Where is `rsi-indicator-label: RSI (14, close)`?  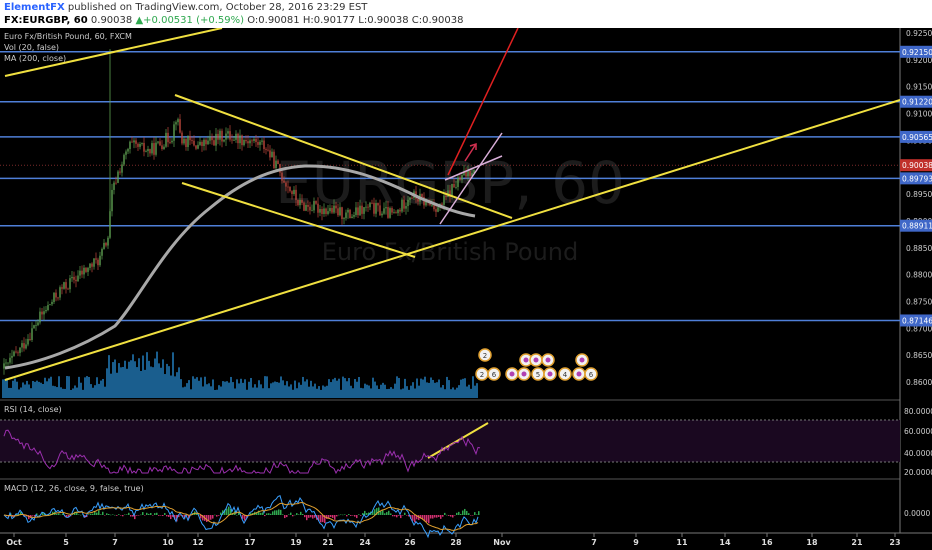 rsi-indicator-label: RSI (14, close) is located at coordinates (33, 409).